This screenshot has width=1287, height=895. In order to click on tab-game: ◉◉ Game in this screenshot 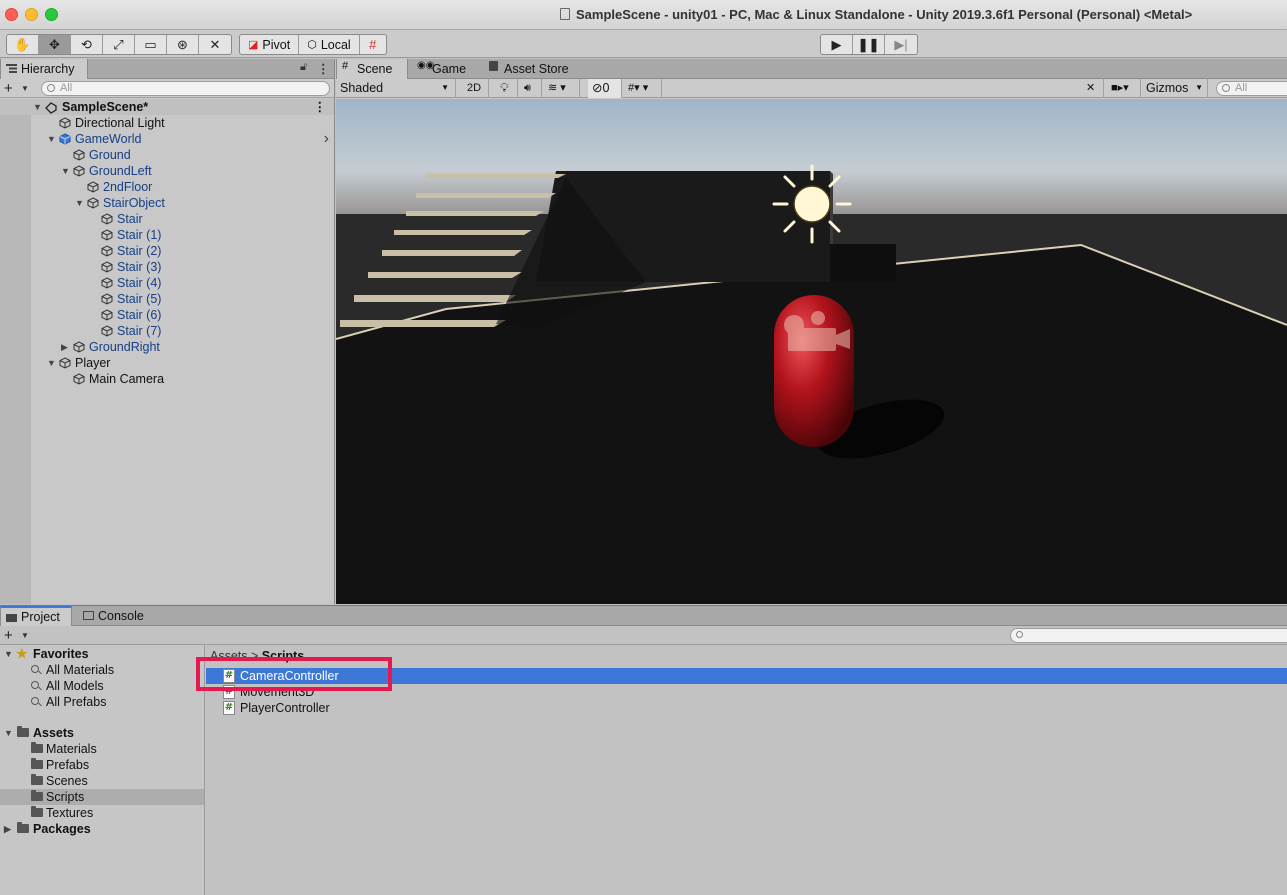, I will do `click(443, 69)`.